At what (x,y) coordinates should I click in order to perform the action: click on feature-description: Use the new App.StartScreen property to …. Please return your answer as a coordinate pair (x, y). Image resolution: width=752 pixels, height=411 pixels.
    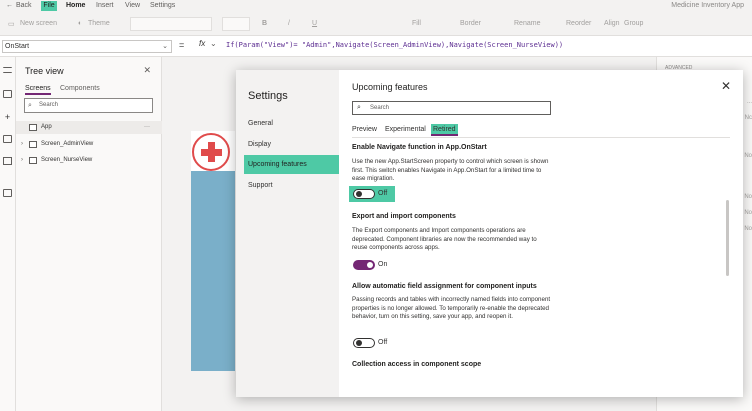
    Looking at the image, I should click on (450, 170).